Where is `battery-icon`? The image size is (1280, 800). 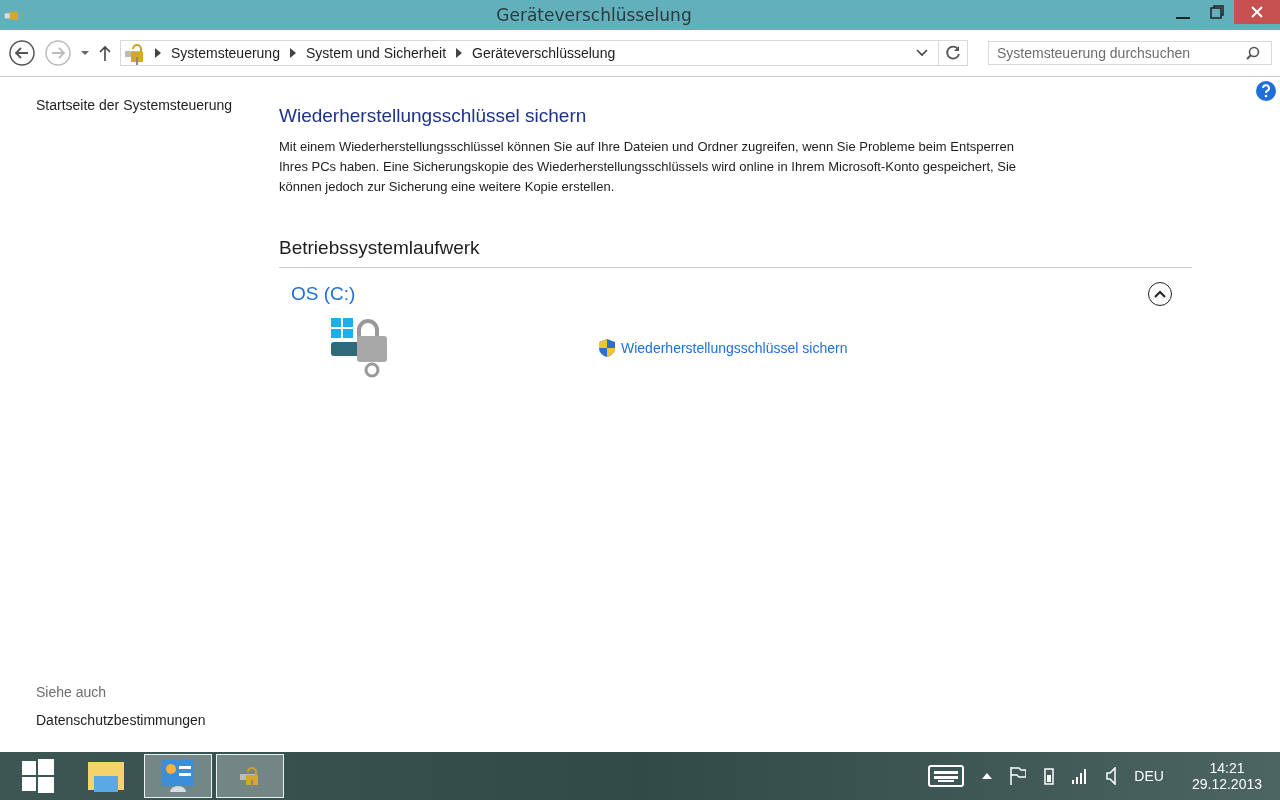
battery-icon is located at coordinates (1049, 776).